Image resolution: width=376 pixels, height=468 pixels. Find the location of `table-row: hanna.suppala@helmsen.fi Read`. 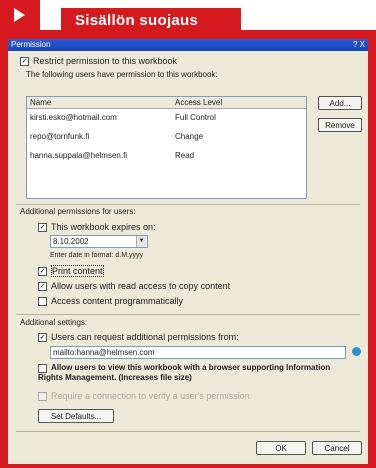

table-row: hanna.suppala@helmsen.fi Read is located at coordinates (166, 156).